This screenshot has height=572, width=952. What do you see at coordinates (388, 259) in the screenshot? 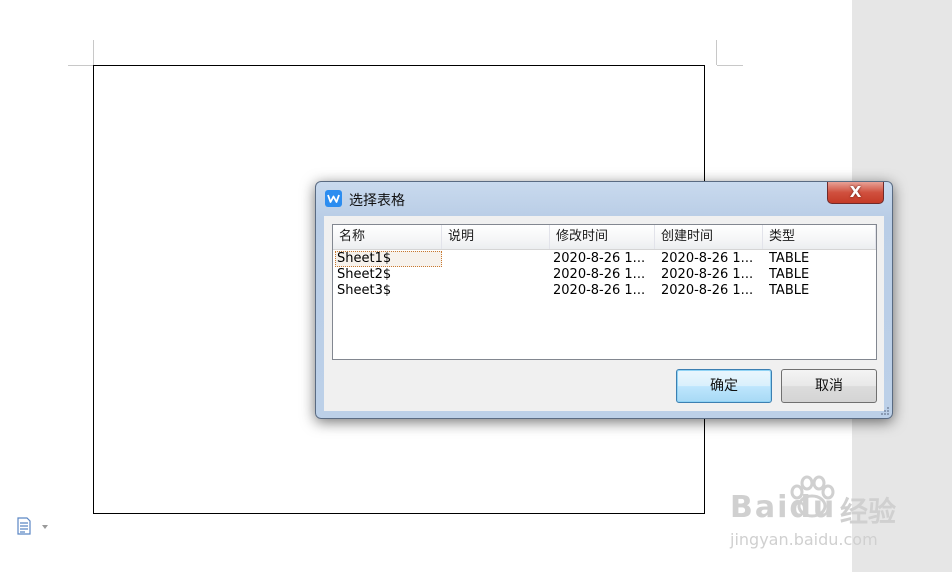
I see `row-name: Sheet1$` at bounding box center [388, 259].